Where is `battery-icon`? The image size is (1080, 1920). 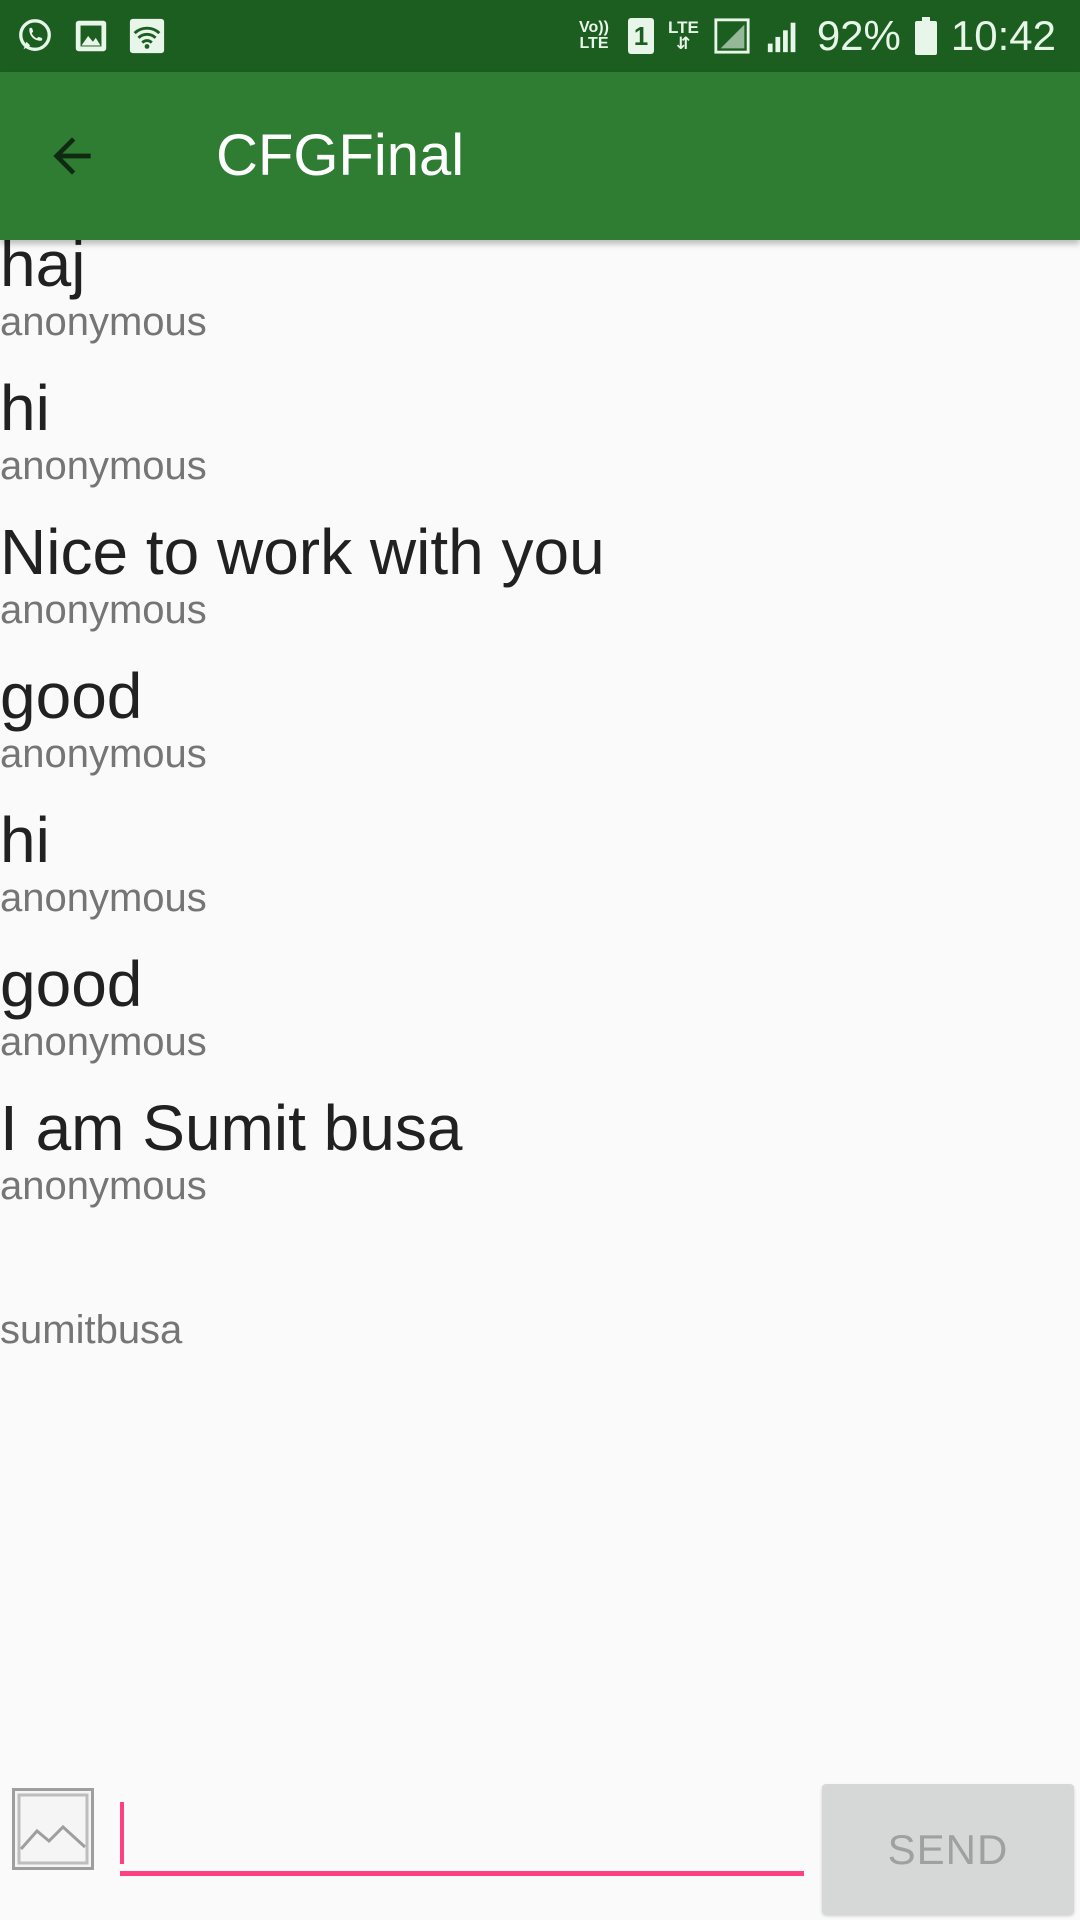 battery-icon is located at coordinates (925, 36).